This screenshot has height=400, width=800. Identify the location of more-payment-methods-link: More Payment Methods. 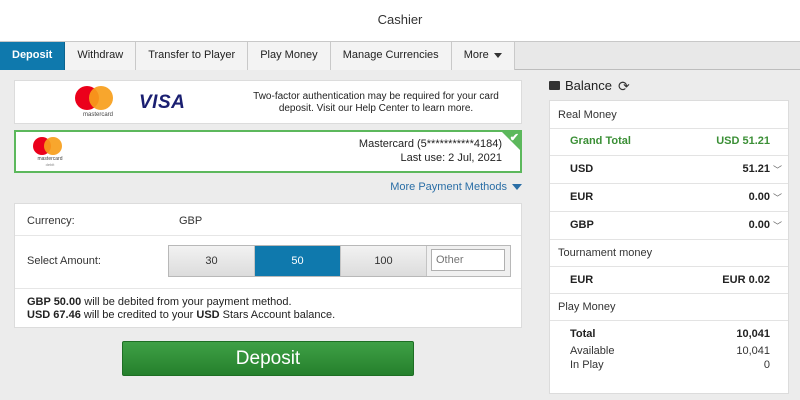
(451, 187).